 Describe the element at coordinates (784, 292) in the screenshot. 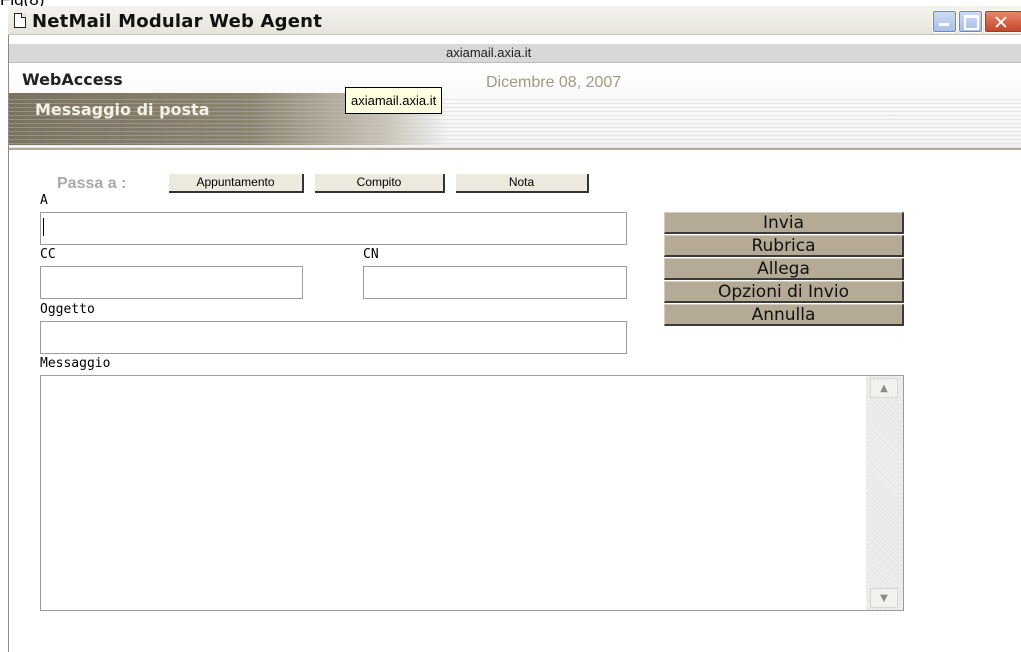

I see `send-options-button: Opzioni di Invio` at that location.